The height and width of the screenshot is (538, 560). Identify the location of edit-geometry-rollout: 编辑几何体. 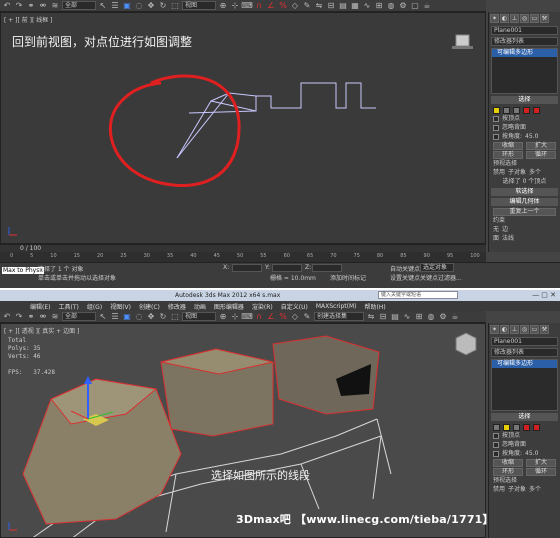
(524, 202).